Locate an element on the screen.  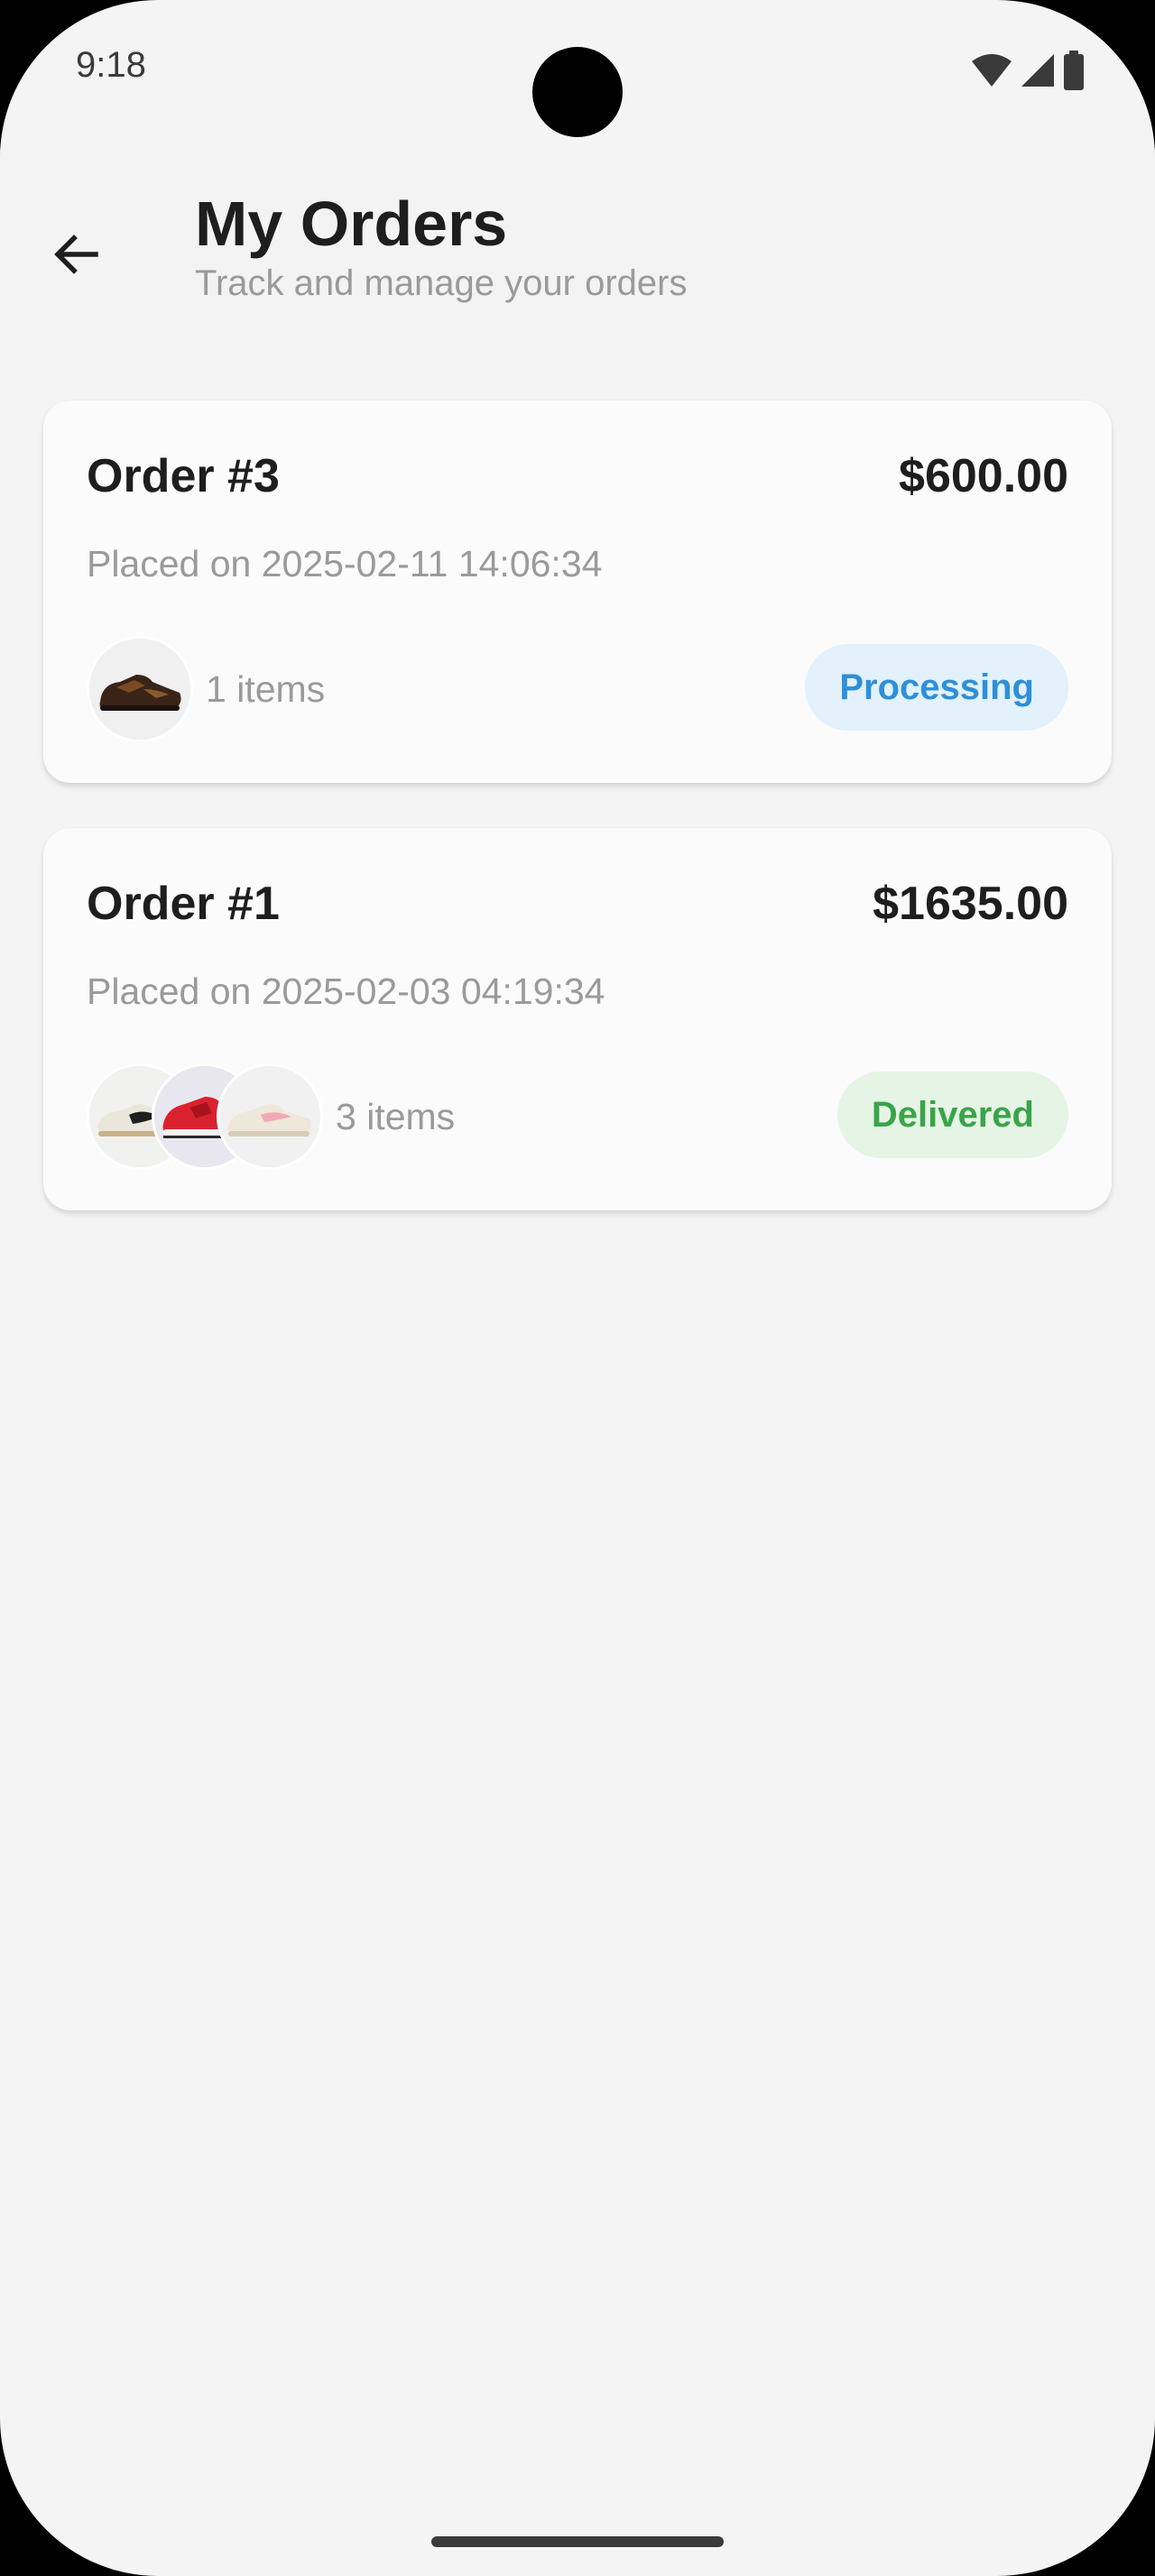
order-thumbnails: 3 items is located at coordinates (271, 1117).